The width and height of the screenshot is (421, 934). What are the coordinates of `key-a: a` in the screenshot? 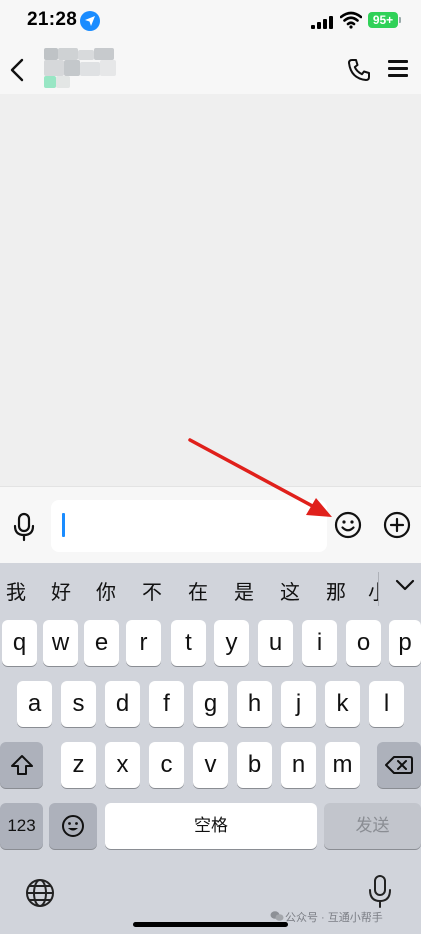 It's located at (34, 704).